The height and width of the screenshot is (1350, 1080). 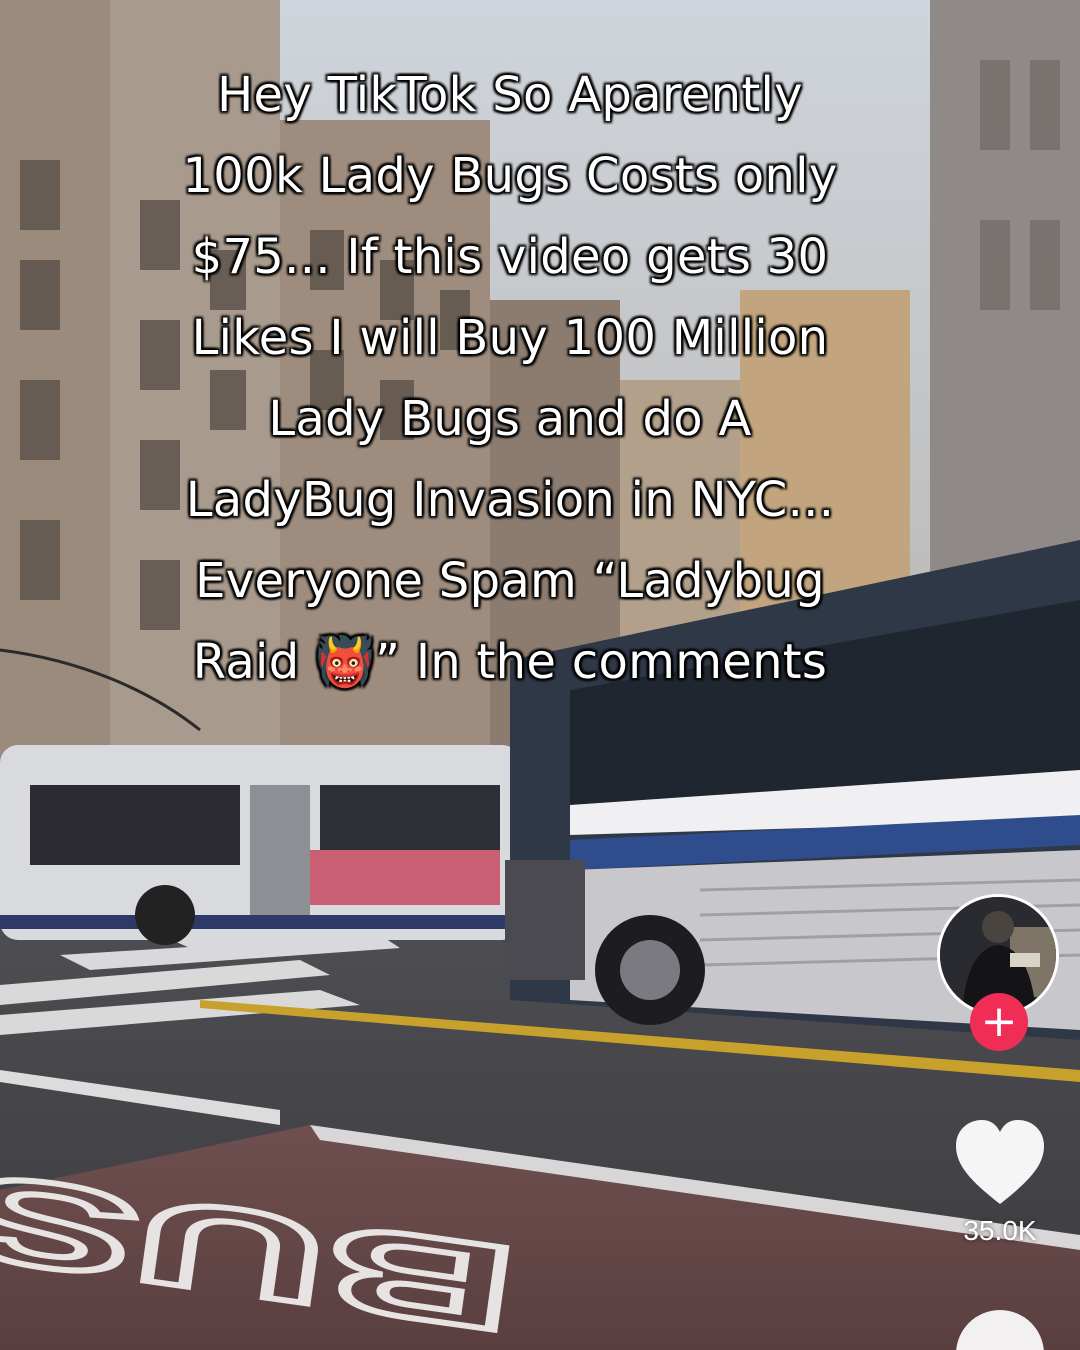 I want to click on caption-line: $75... If this video gets 30, so click(x=510, y=257).